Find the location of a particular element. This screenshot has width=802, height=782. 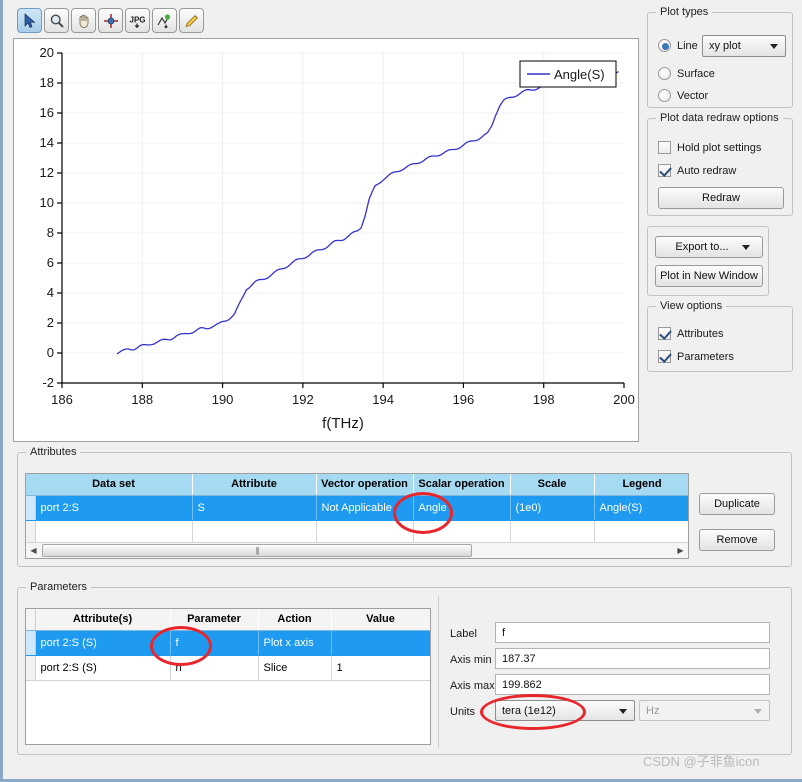

plot-types-group: Plot types Line xy plot Surface Vector is located at coordinates (720, 57).